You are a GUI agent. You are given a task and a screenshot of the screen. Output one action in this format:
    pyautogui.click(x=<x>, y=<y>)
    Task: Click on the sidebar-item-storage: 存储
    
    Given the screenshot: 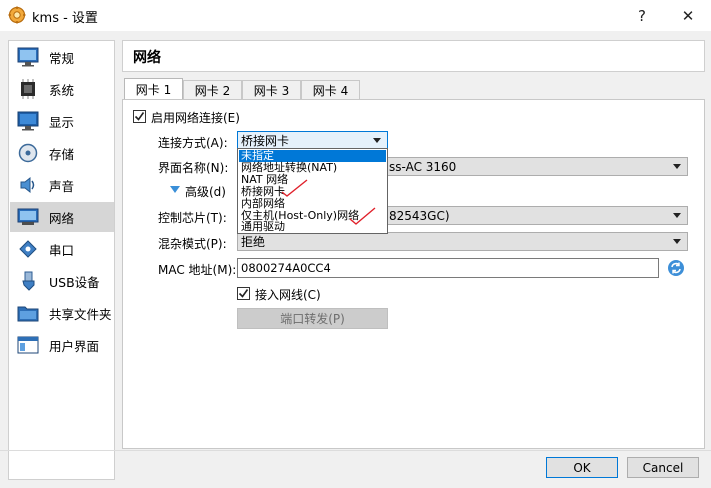 What is the action you would take?
    pyautogui.click(x=62, y=153)
    